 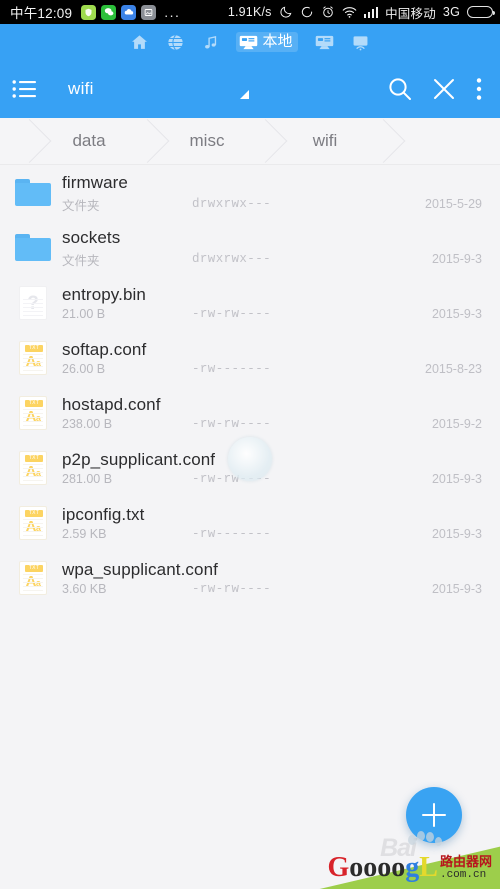 What do you see at coordinates (104, 349) in the screenshot?
I see `file-name: softap.conf` at bounding box center [104, 349].